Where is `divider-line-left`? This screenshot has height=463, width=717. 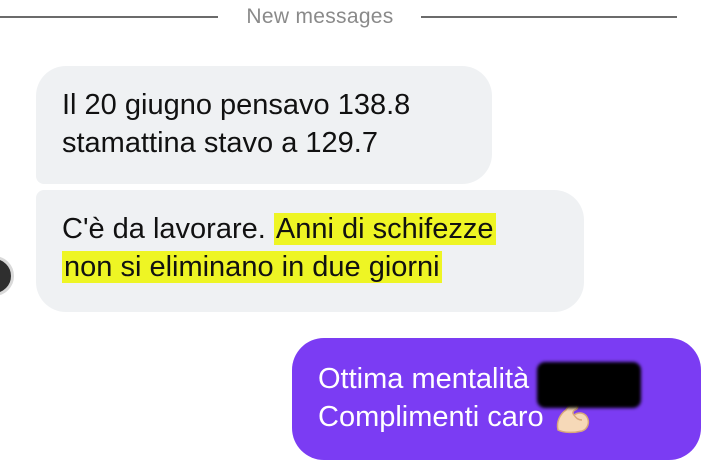 divider-line-left is located at coordinates (109, 17).